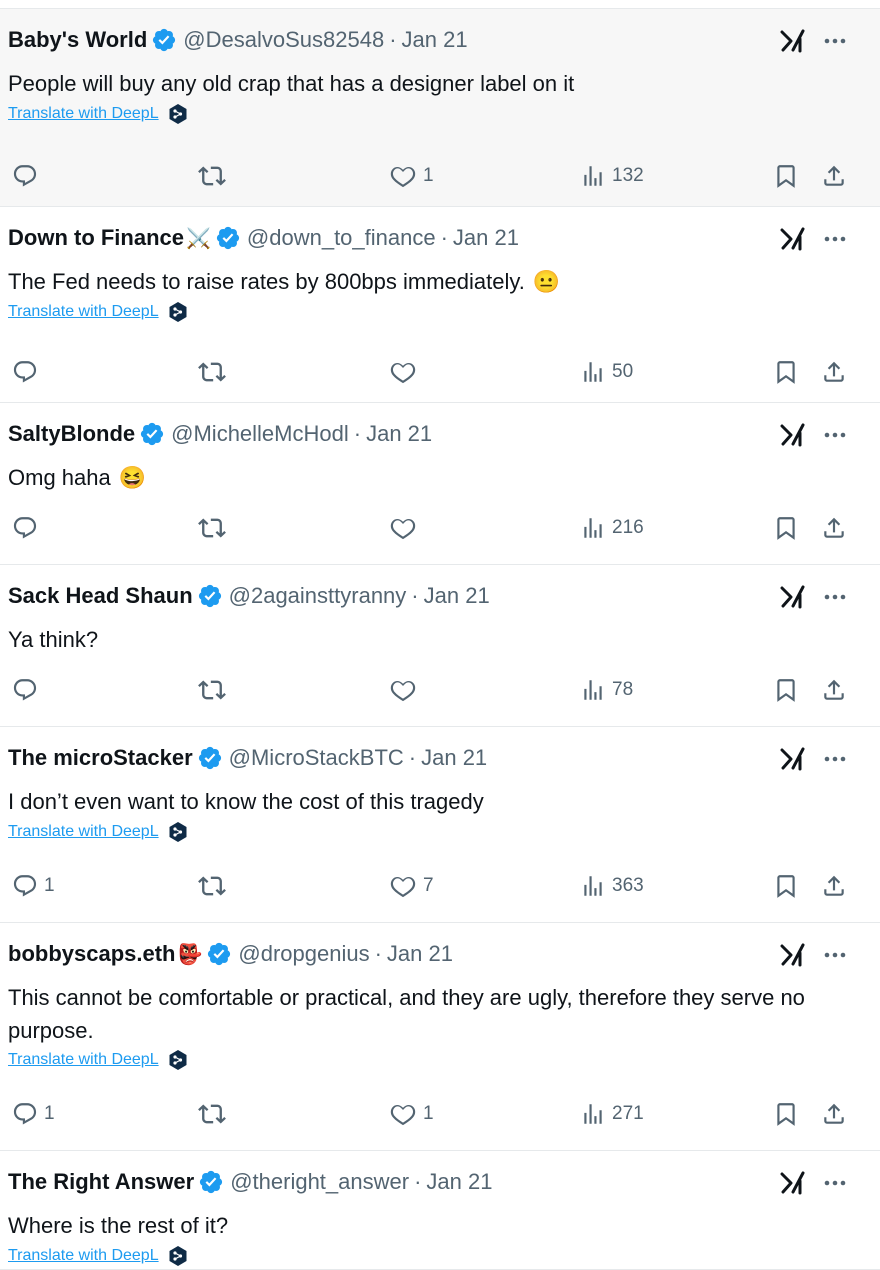 The height and width of the screenshot is (1270, 880). I want to click on name-emoji: 👺, so click(190, 954).